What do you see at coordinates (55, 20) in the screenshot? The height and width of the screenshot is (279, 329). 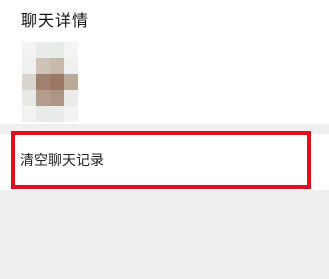 I see `page-title: 聊天详情` at bounding box center [55, 20].